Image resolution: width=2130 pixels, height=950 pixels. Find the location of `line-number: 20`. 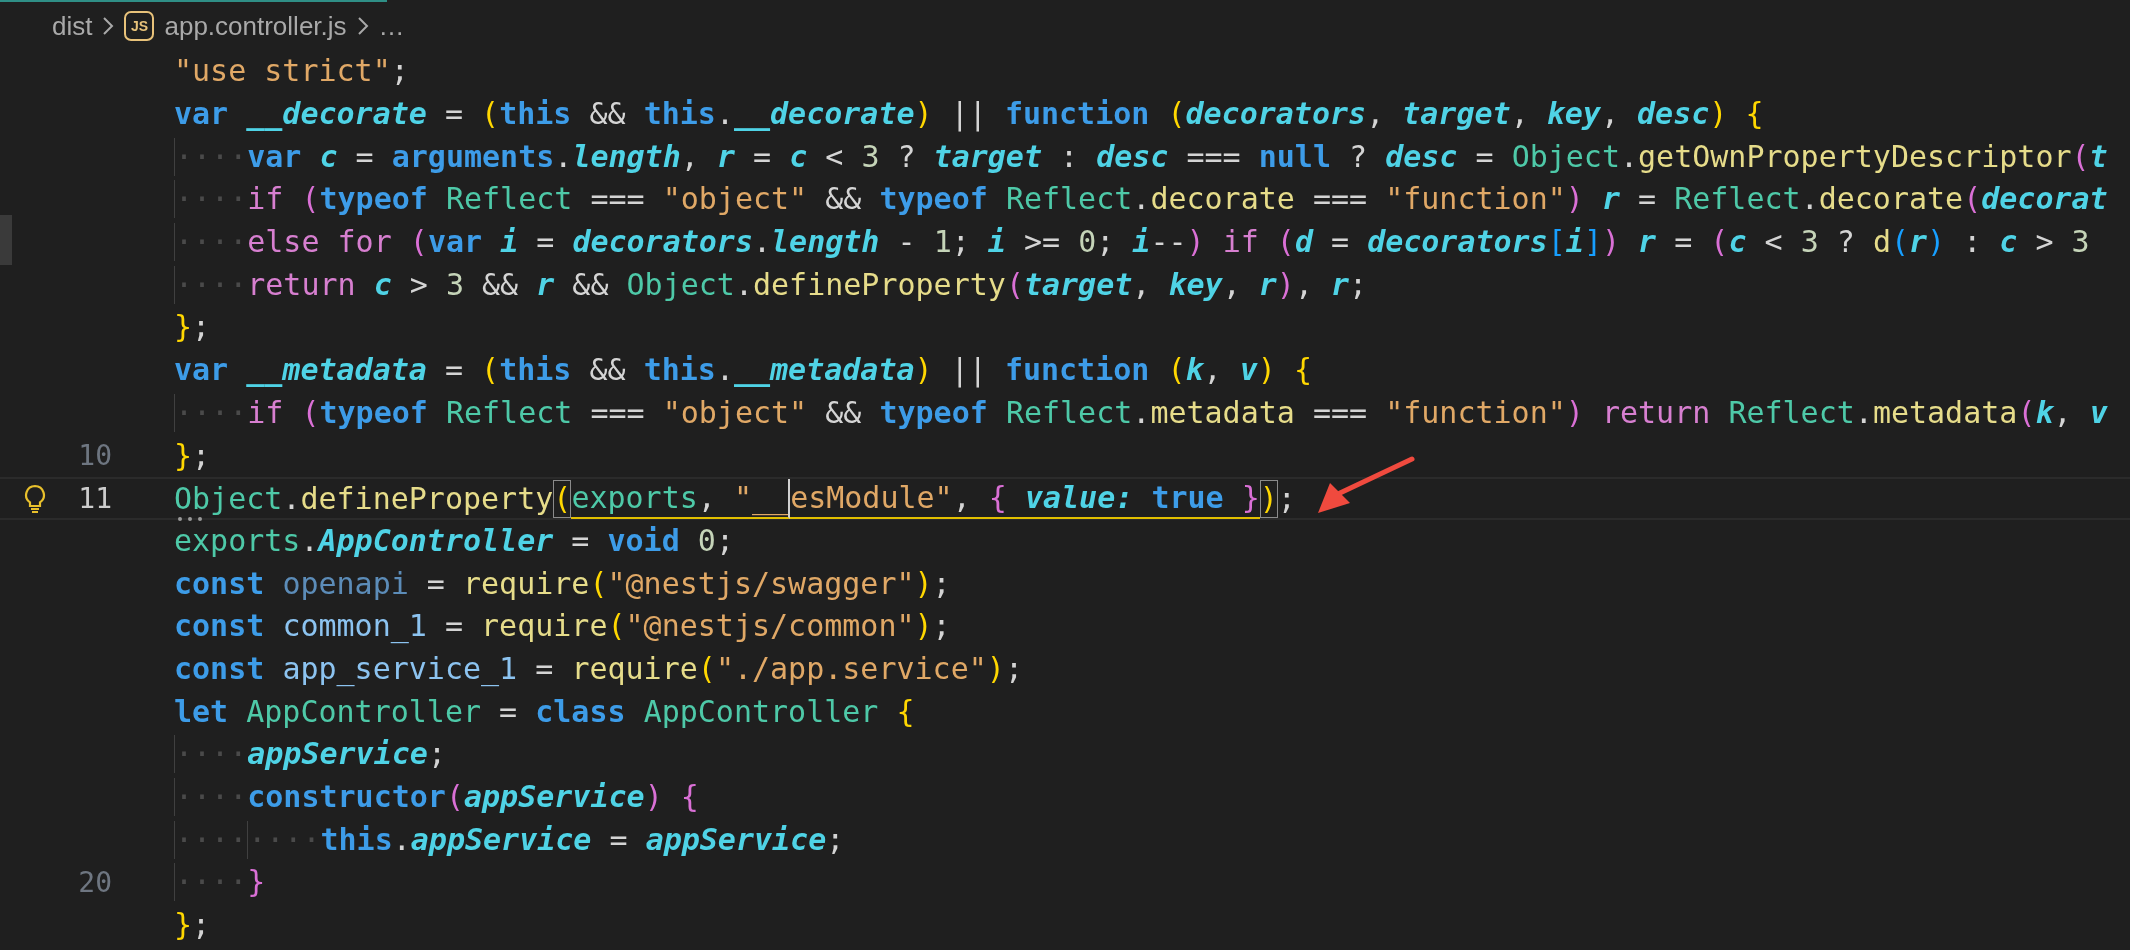

line-number: 20 is located at coordinates (94, 882).